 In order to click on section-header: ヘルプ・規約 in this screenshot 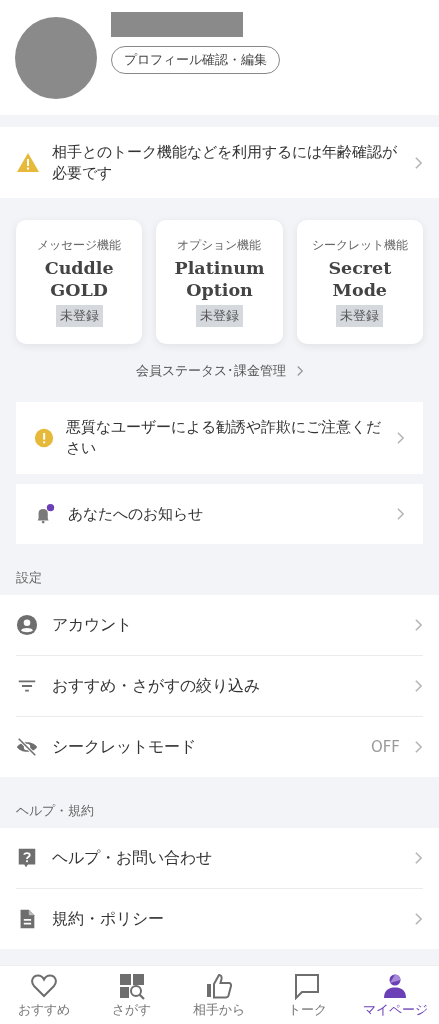, I will do `click(55, 810)`.